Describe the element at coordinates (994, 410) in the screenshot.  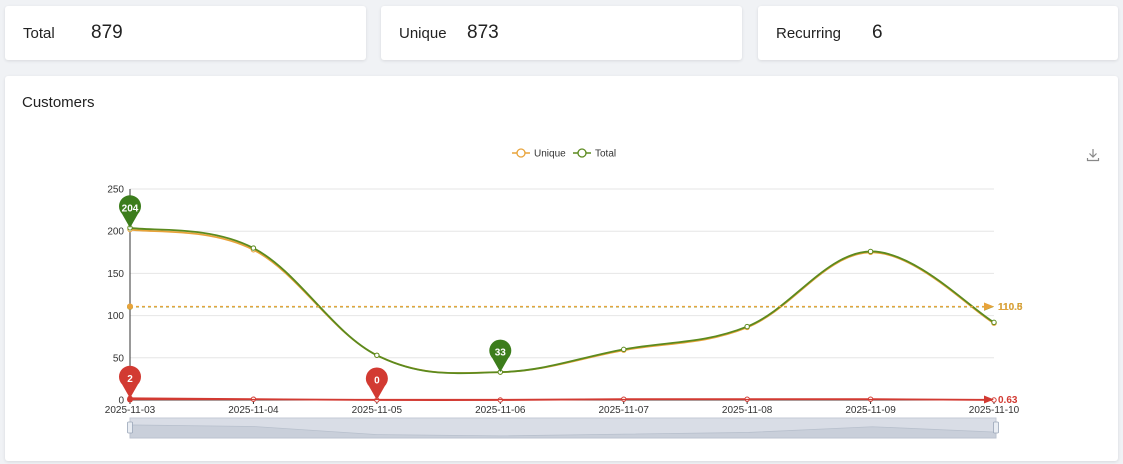
I see `x-tick-label: 2025-11-10` at that location.